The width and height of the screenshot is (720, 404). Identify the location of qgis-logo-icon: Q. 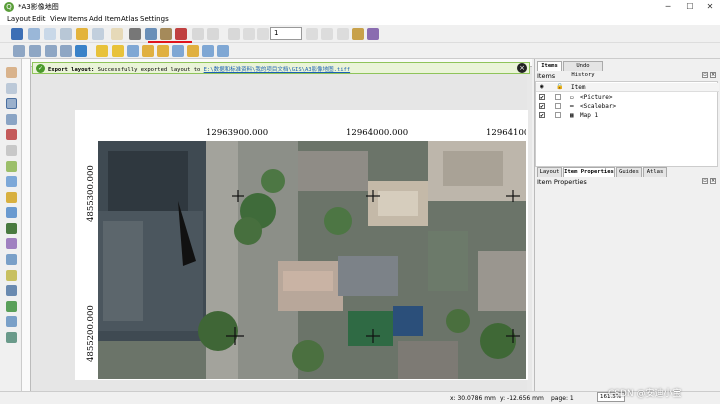
(9, 7).